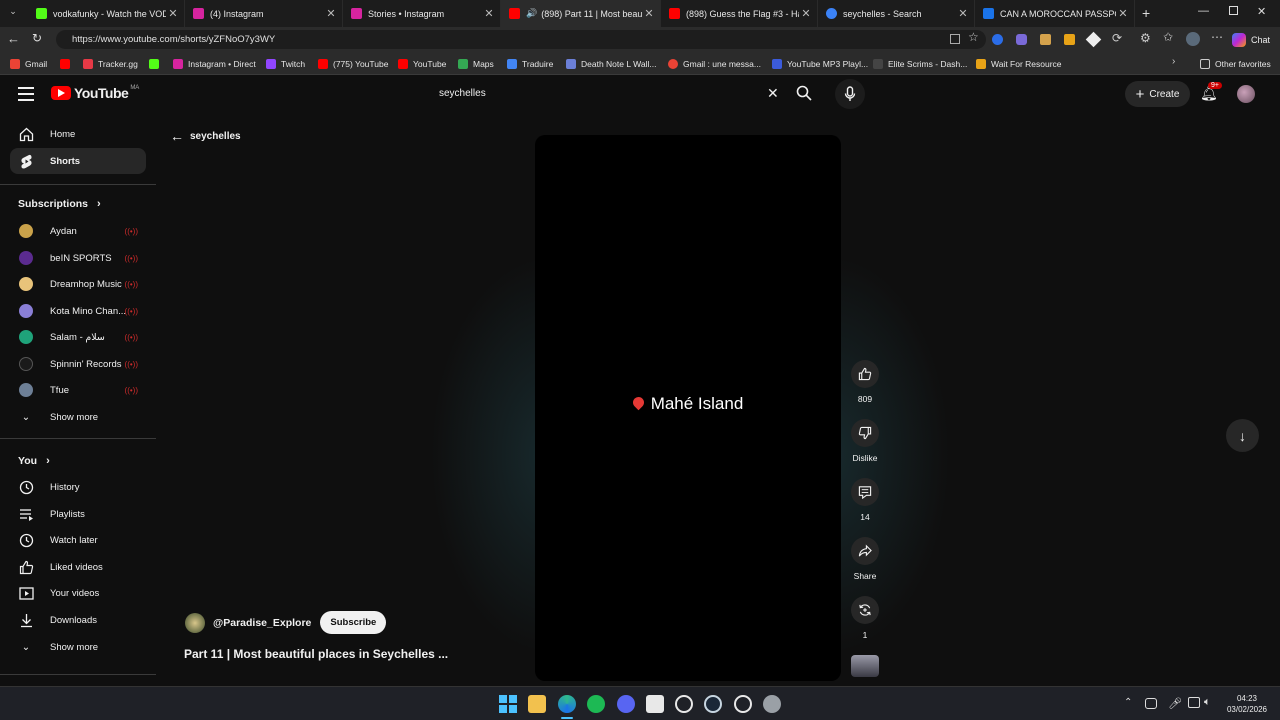 The image size is (1280, 720). Describe the element at coordinates (773, 93) in the screenshot. I see `clear-search-icon: ✕` at that location.